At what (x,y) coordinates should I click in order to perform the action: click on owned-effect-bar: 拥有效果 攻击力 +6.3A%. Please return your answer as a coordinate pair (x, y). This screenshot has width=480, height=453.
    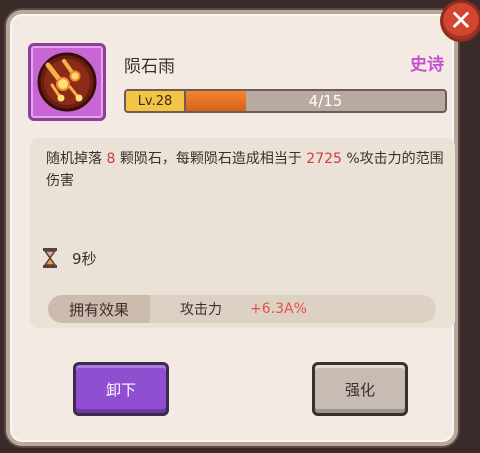
    Looking at the image, I should click on (242, 309).